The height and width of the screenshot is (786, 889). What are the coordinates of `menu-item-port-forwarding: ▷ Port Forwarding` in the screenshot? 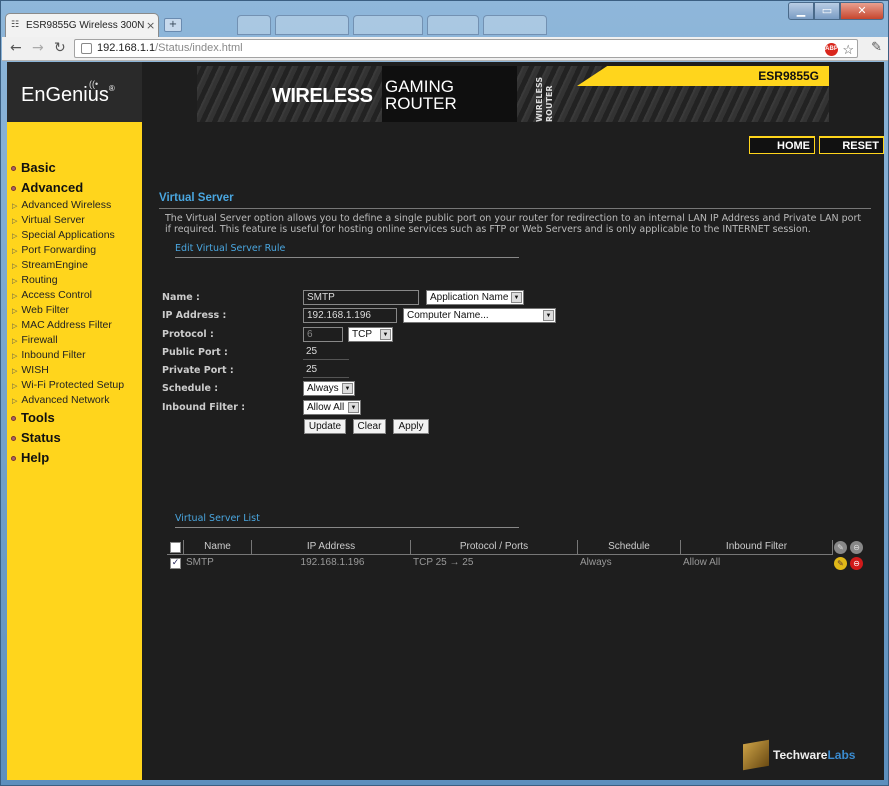 It's located at (76, 250).